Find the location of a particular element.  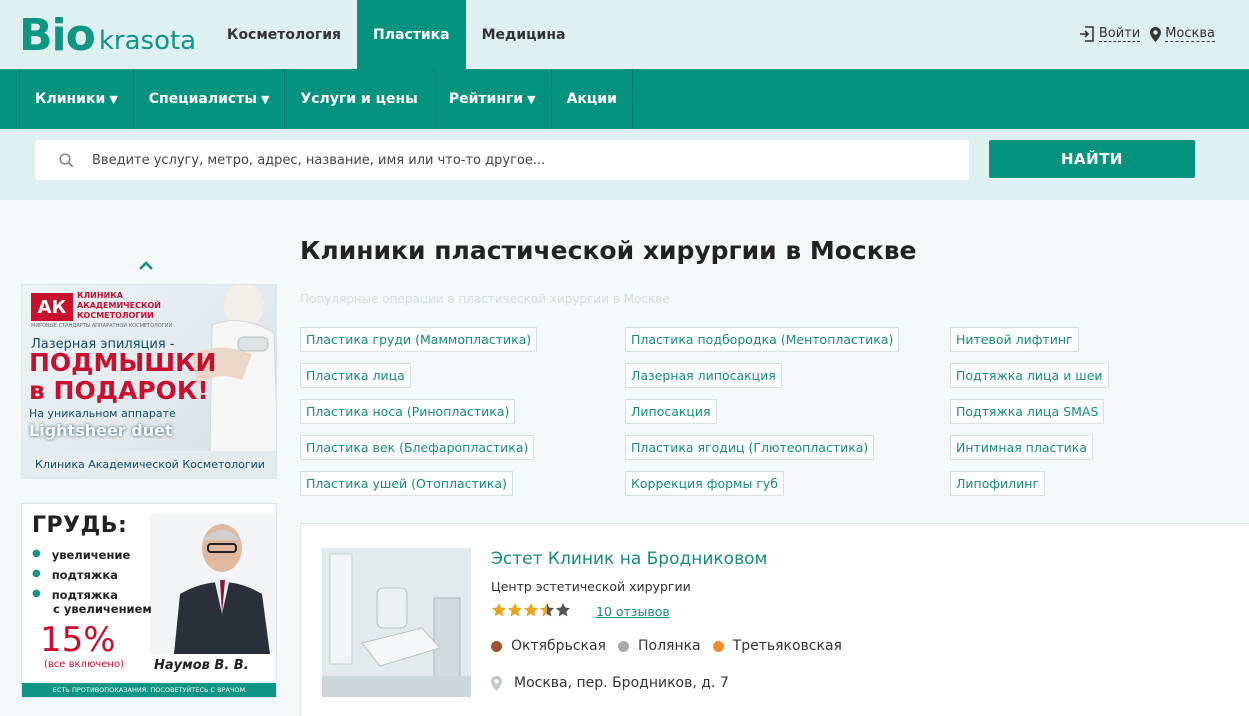

nav-ratings-label: Рейтинги is located at coordinates (486, 99).